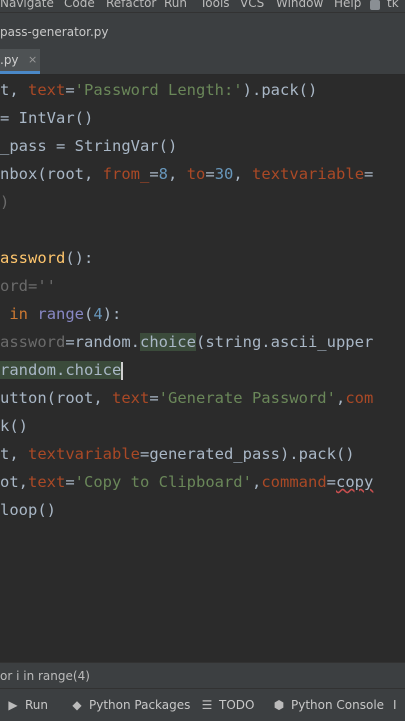  I want to click on code-token: =random., so click(102, 342).